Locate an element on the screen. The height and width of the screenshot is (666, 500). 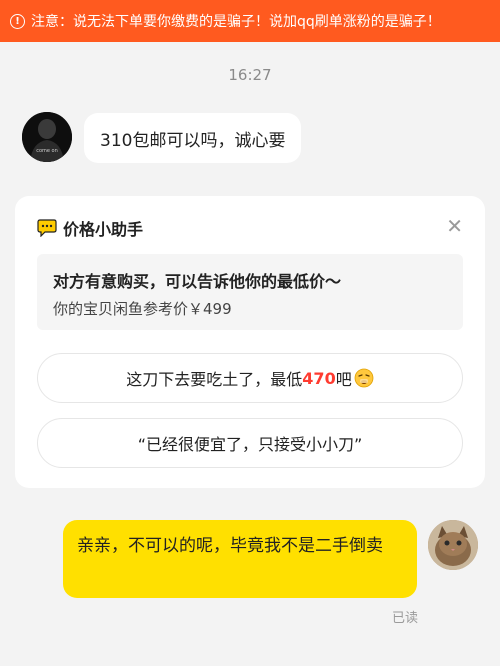
warning-circle-icon: ! is located at coordinates (17, 21).